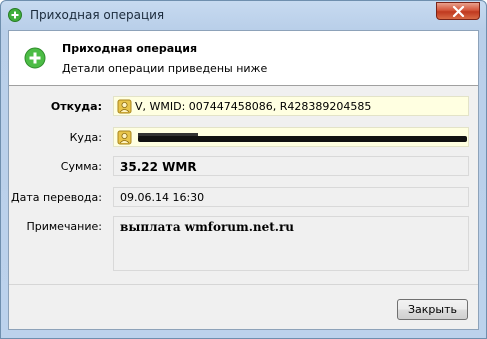 The image size is (487, 339). What do you see at coordinates (81, 166) in the screenshot?
I see `amount-label: Сумма:` at bounding box center [81, 166].